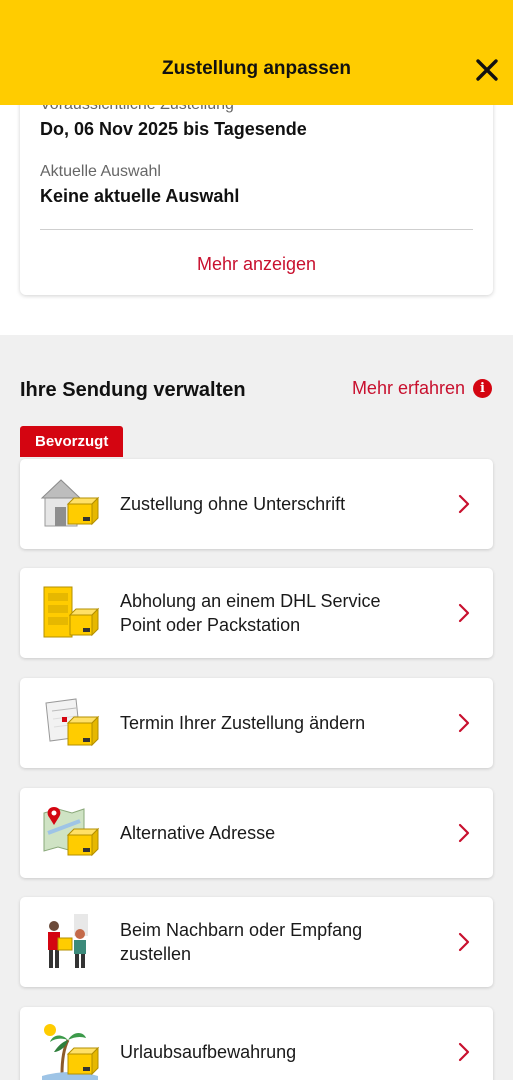 Image resolution: width=513 pixels, height=1080 pixels. Describe the element at coordinates (70, 503) in the screenshot. I see `house-with-parcel-icon` at that location.